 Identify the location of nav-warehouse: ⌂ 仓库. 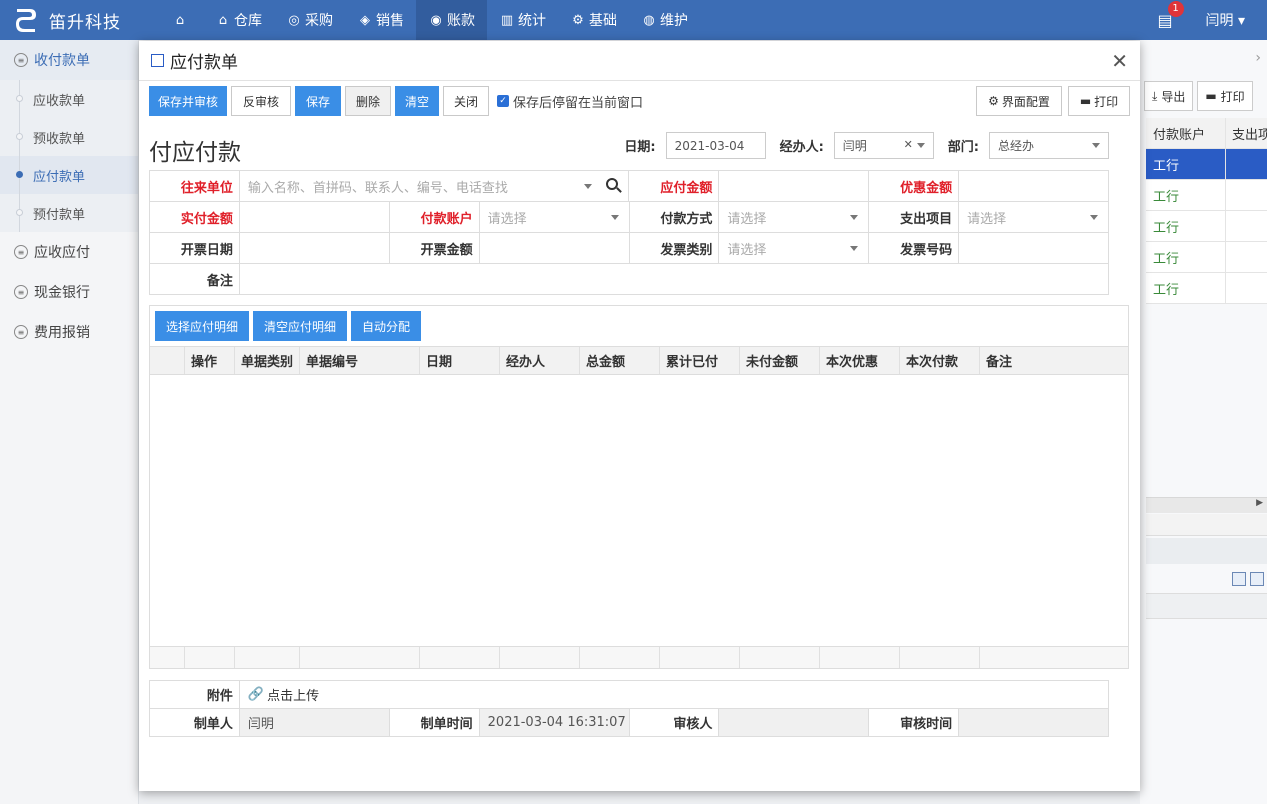
(238, 20).